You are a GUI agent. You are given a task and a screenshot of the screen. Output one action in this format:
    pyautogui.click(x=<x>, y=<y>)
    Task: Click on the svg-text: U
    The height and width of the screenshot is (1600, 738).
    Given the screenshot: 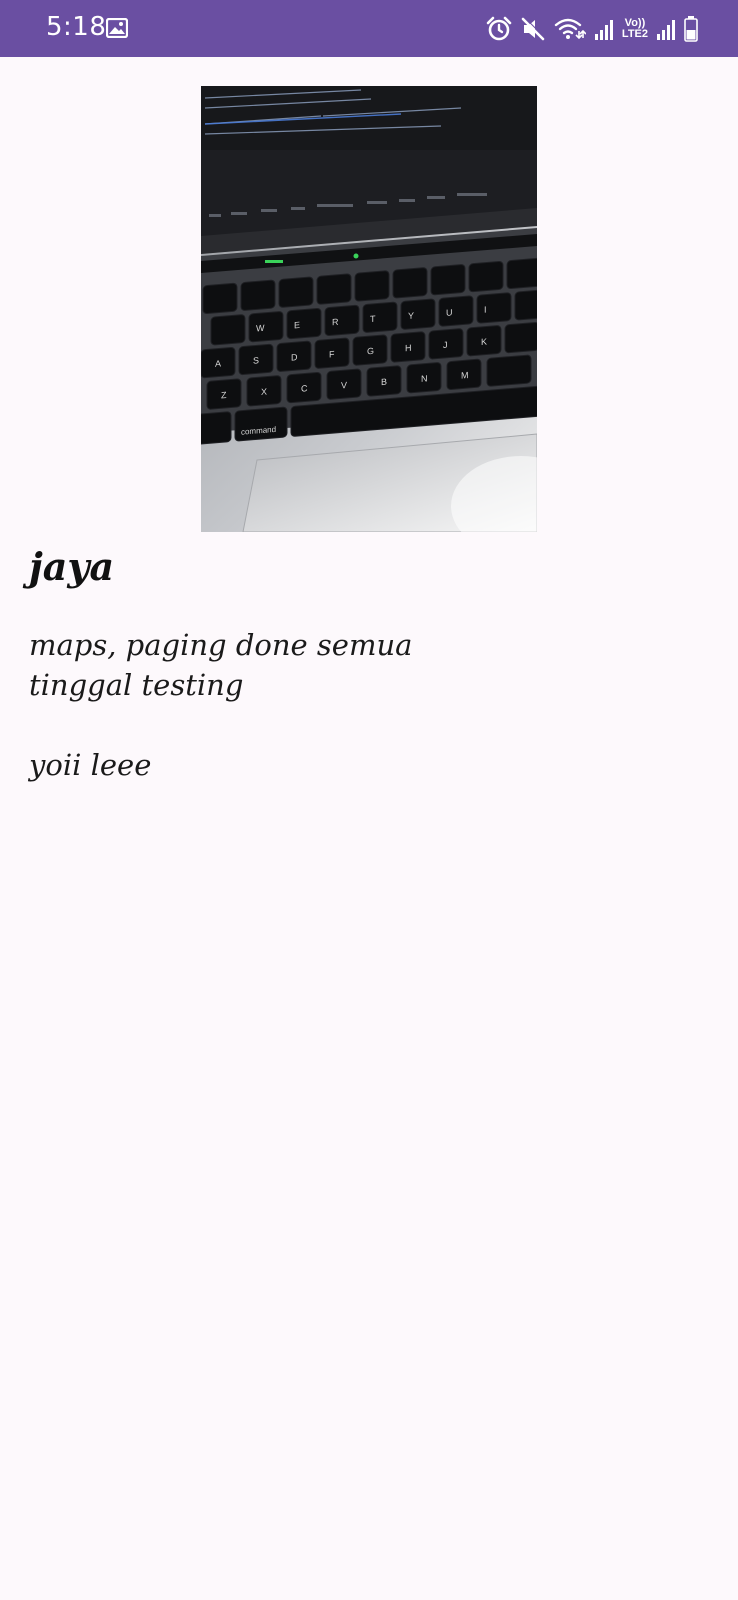 What is the action you would take?
    pyautogui.click(x=449, y=312)
    